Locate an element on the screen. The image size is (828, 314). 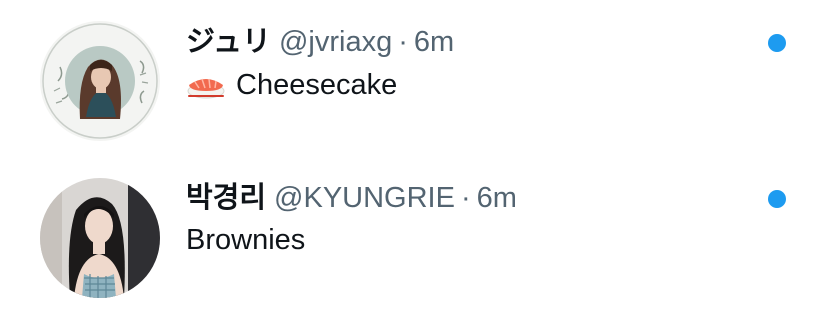
sushi-icon is located at coordinates (206, 83).